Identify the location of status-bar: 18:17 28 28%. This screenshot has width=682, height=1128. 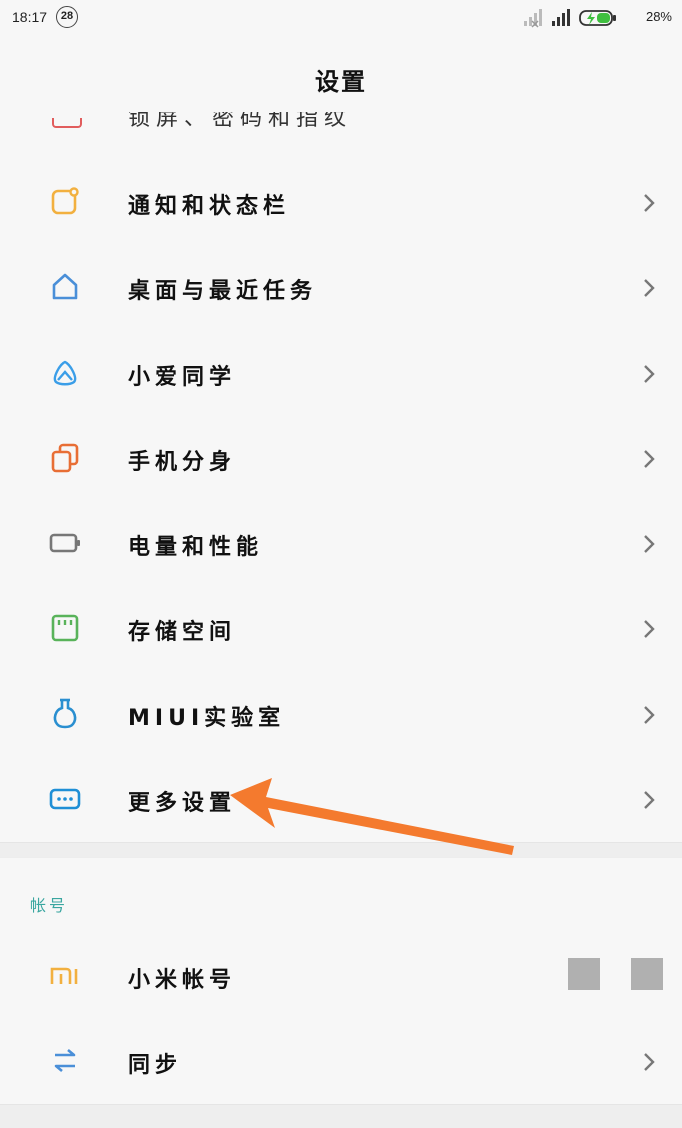
(341, 18).